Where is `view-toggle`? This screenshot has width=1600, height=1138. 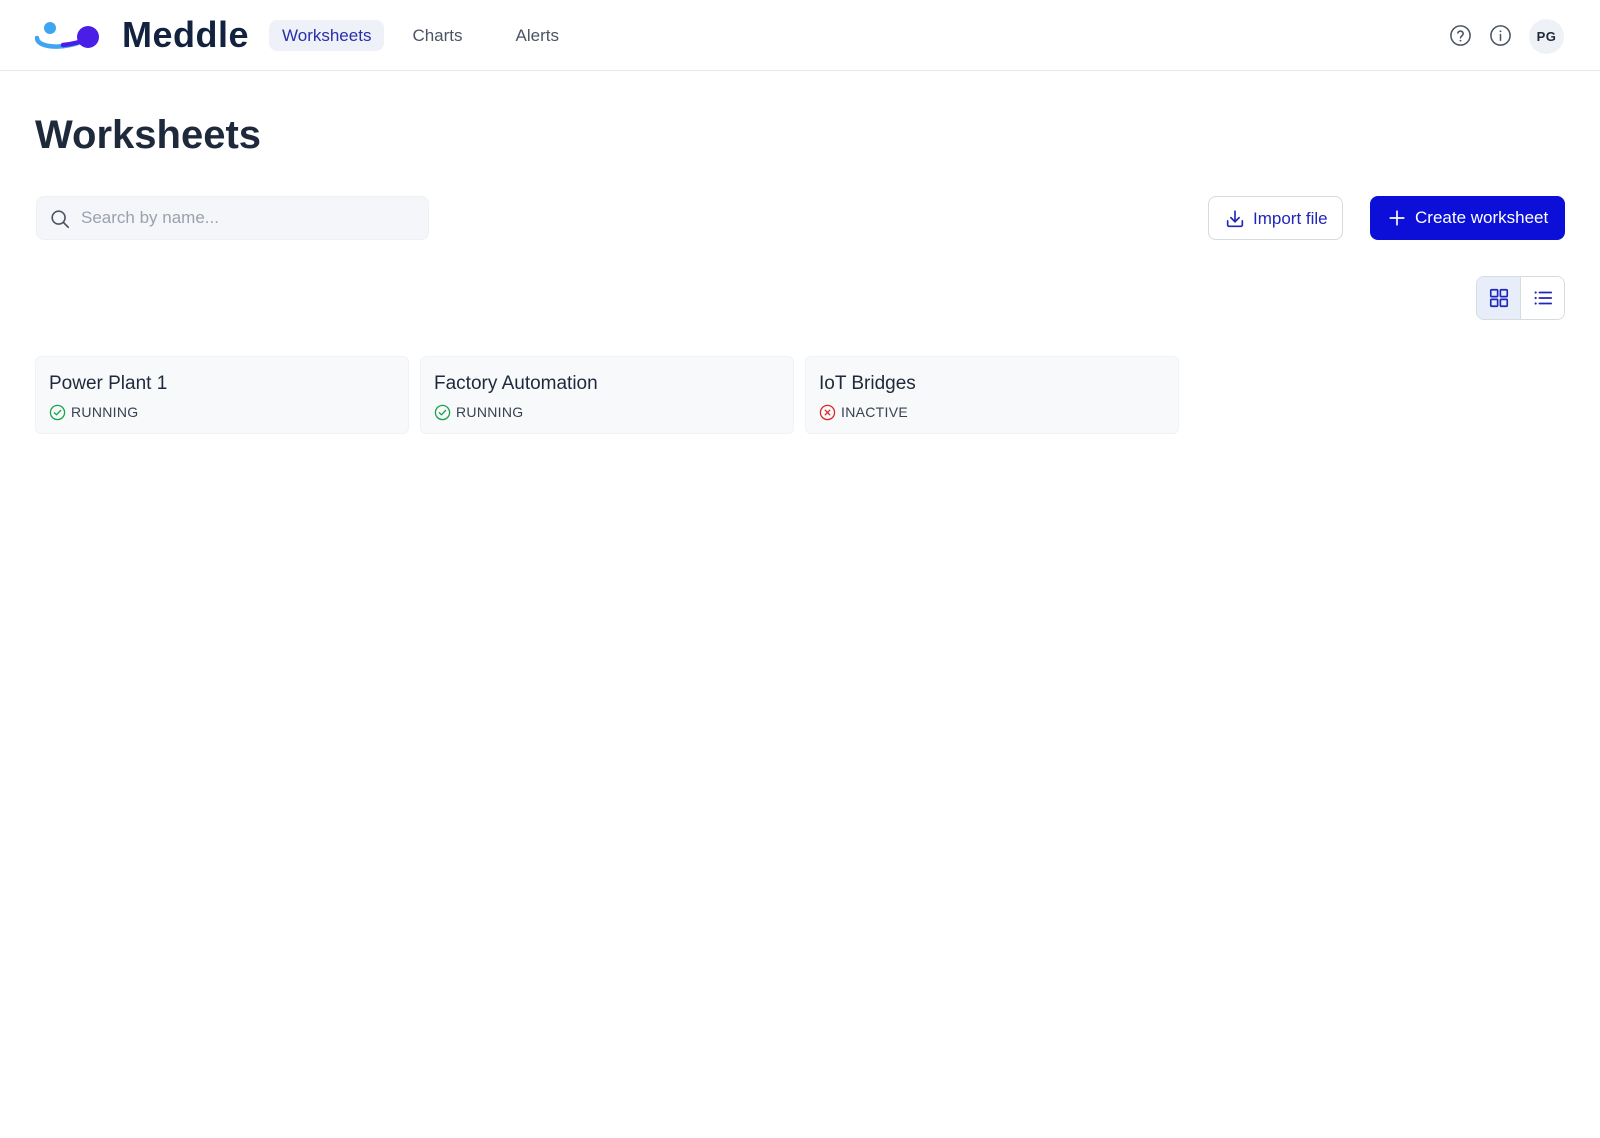 view-toggle is located at coordinates (1520, 298).